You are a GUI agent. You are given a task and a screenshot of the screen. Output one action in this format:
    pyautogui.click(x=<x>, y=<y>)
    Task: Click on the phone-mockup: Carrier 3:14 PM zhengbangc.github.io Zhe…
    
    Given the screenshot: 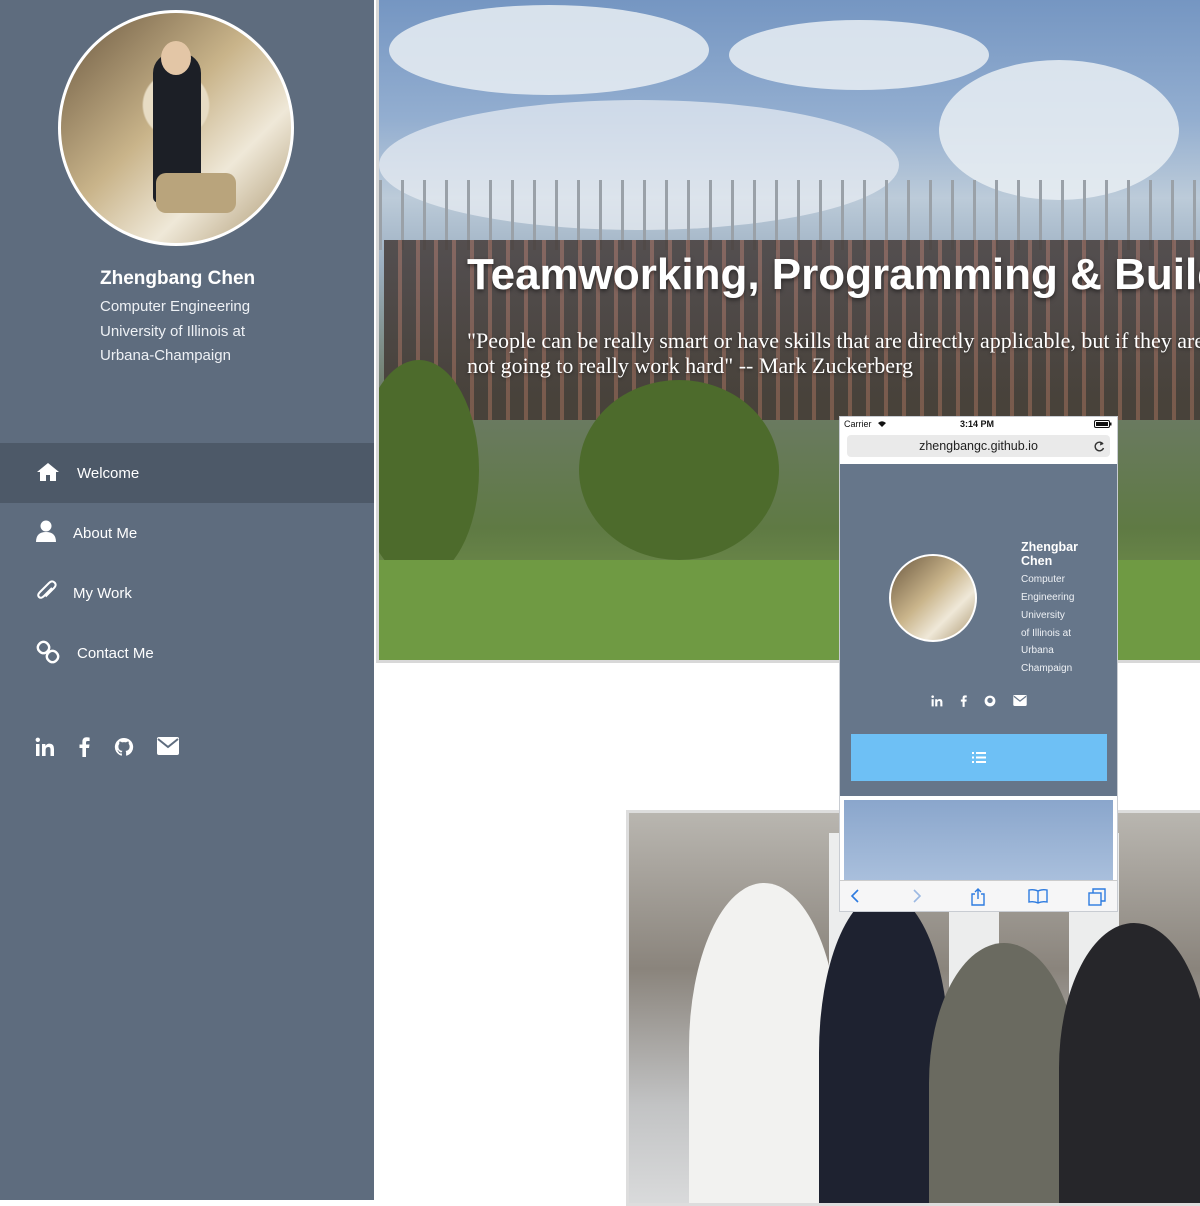 What is the action you would take?
    pyautogui.click(x=978, y=664)
    